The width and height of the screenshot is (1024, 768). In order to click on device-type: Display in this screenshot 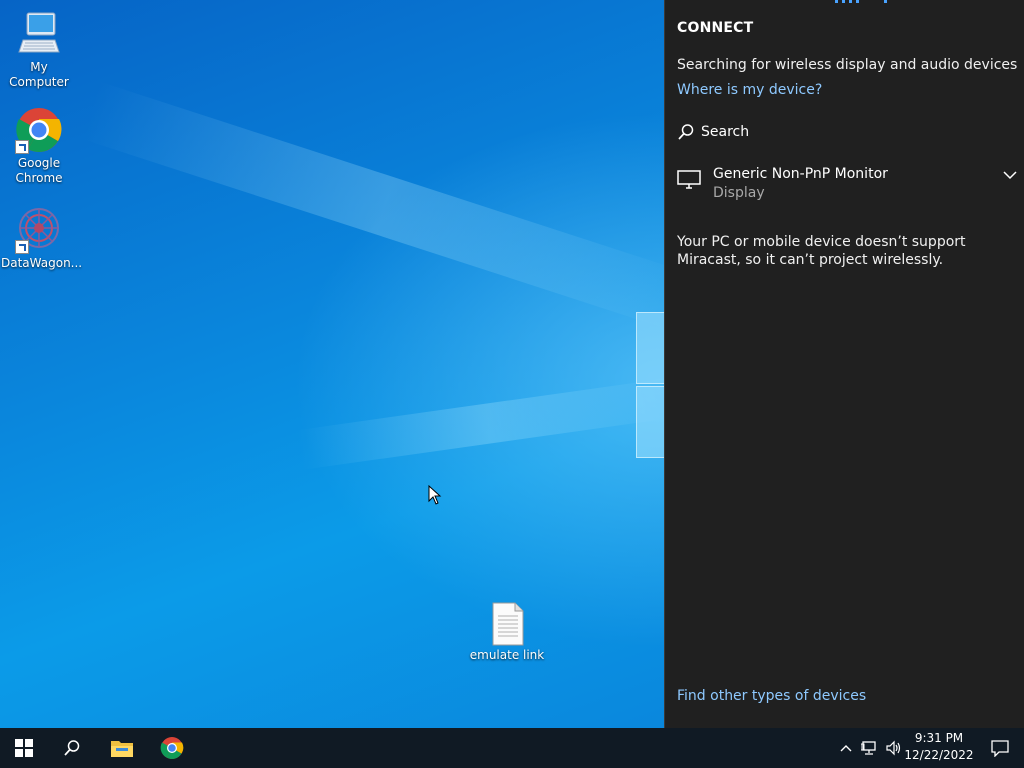, I will do `click(739, 193)`.